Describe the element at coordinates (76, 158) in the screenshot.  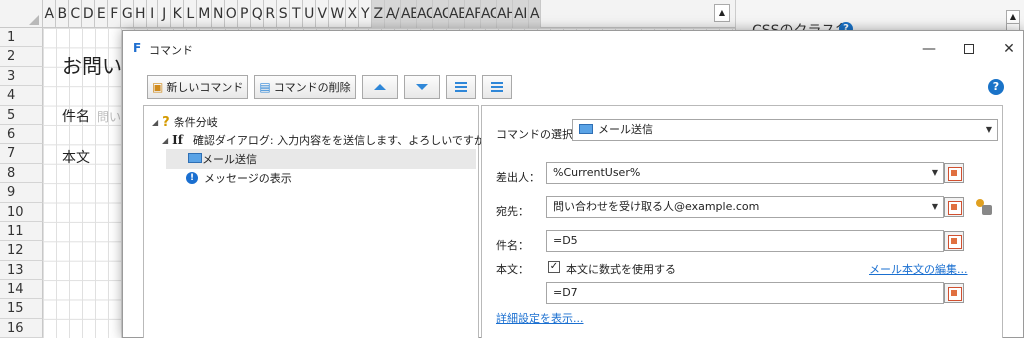
I see `cell-body-label: 本文` at that location.